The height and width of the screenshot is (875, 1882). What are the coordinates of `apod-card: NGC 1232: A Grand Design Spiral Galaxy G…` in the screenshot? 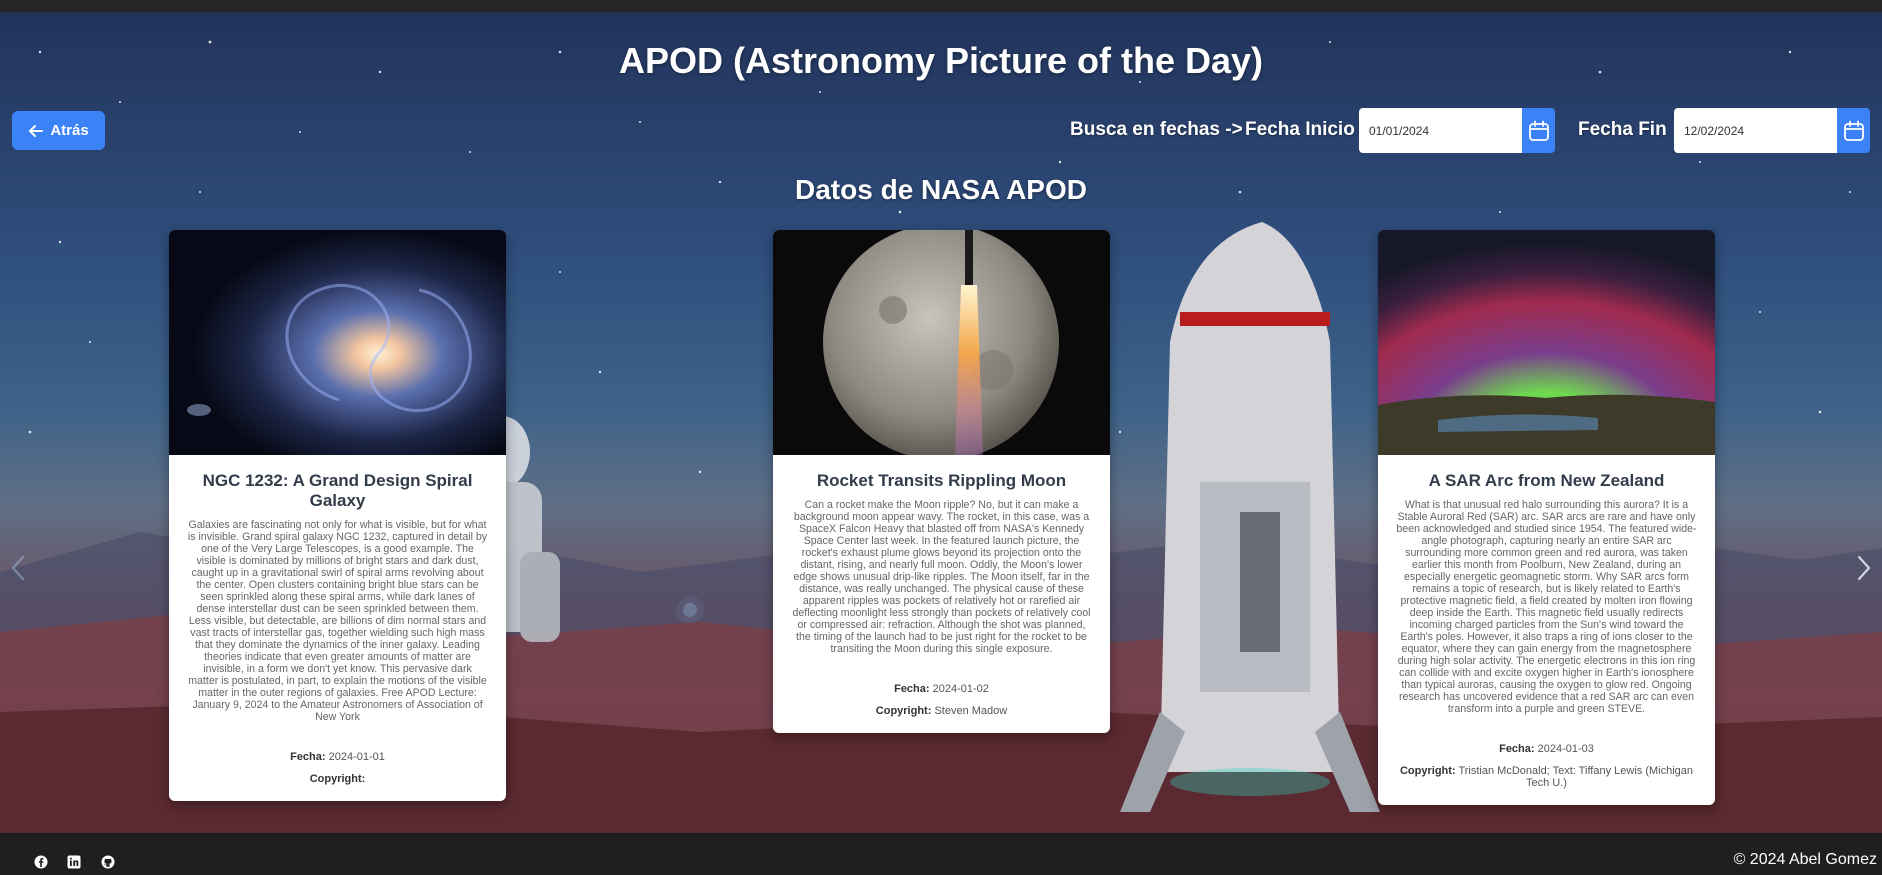 It's located at (337, 515).